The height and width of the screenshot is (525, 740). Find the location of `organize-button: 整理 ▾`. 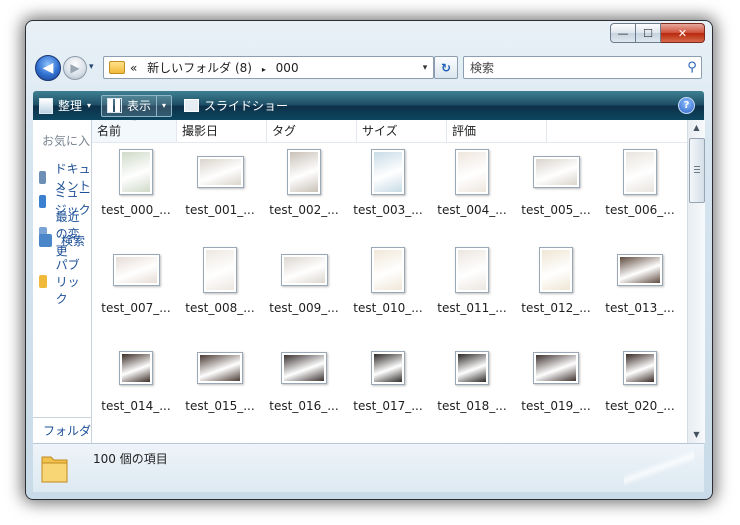

organize-button: 整理 ▾ is located at coordinates (65, 106).